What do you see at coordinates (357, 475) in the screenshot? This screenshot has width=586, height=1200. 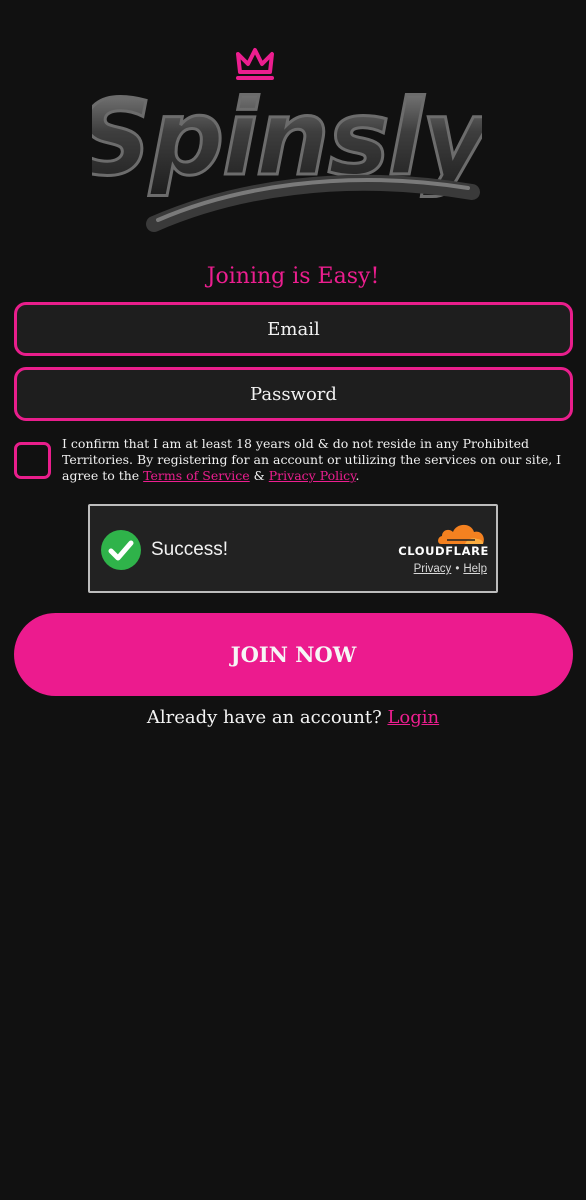 I see `consent-suffix: .` at bounding box center [357, 475].